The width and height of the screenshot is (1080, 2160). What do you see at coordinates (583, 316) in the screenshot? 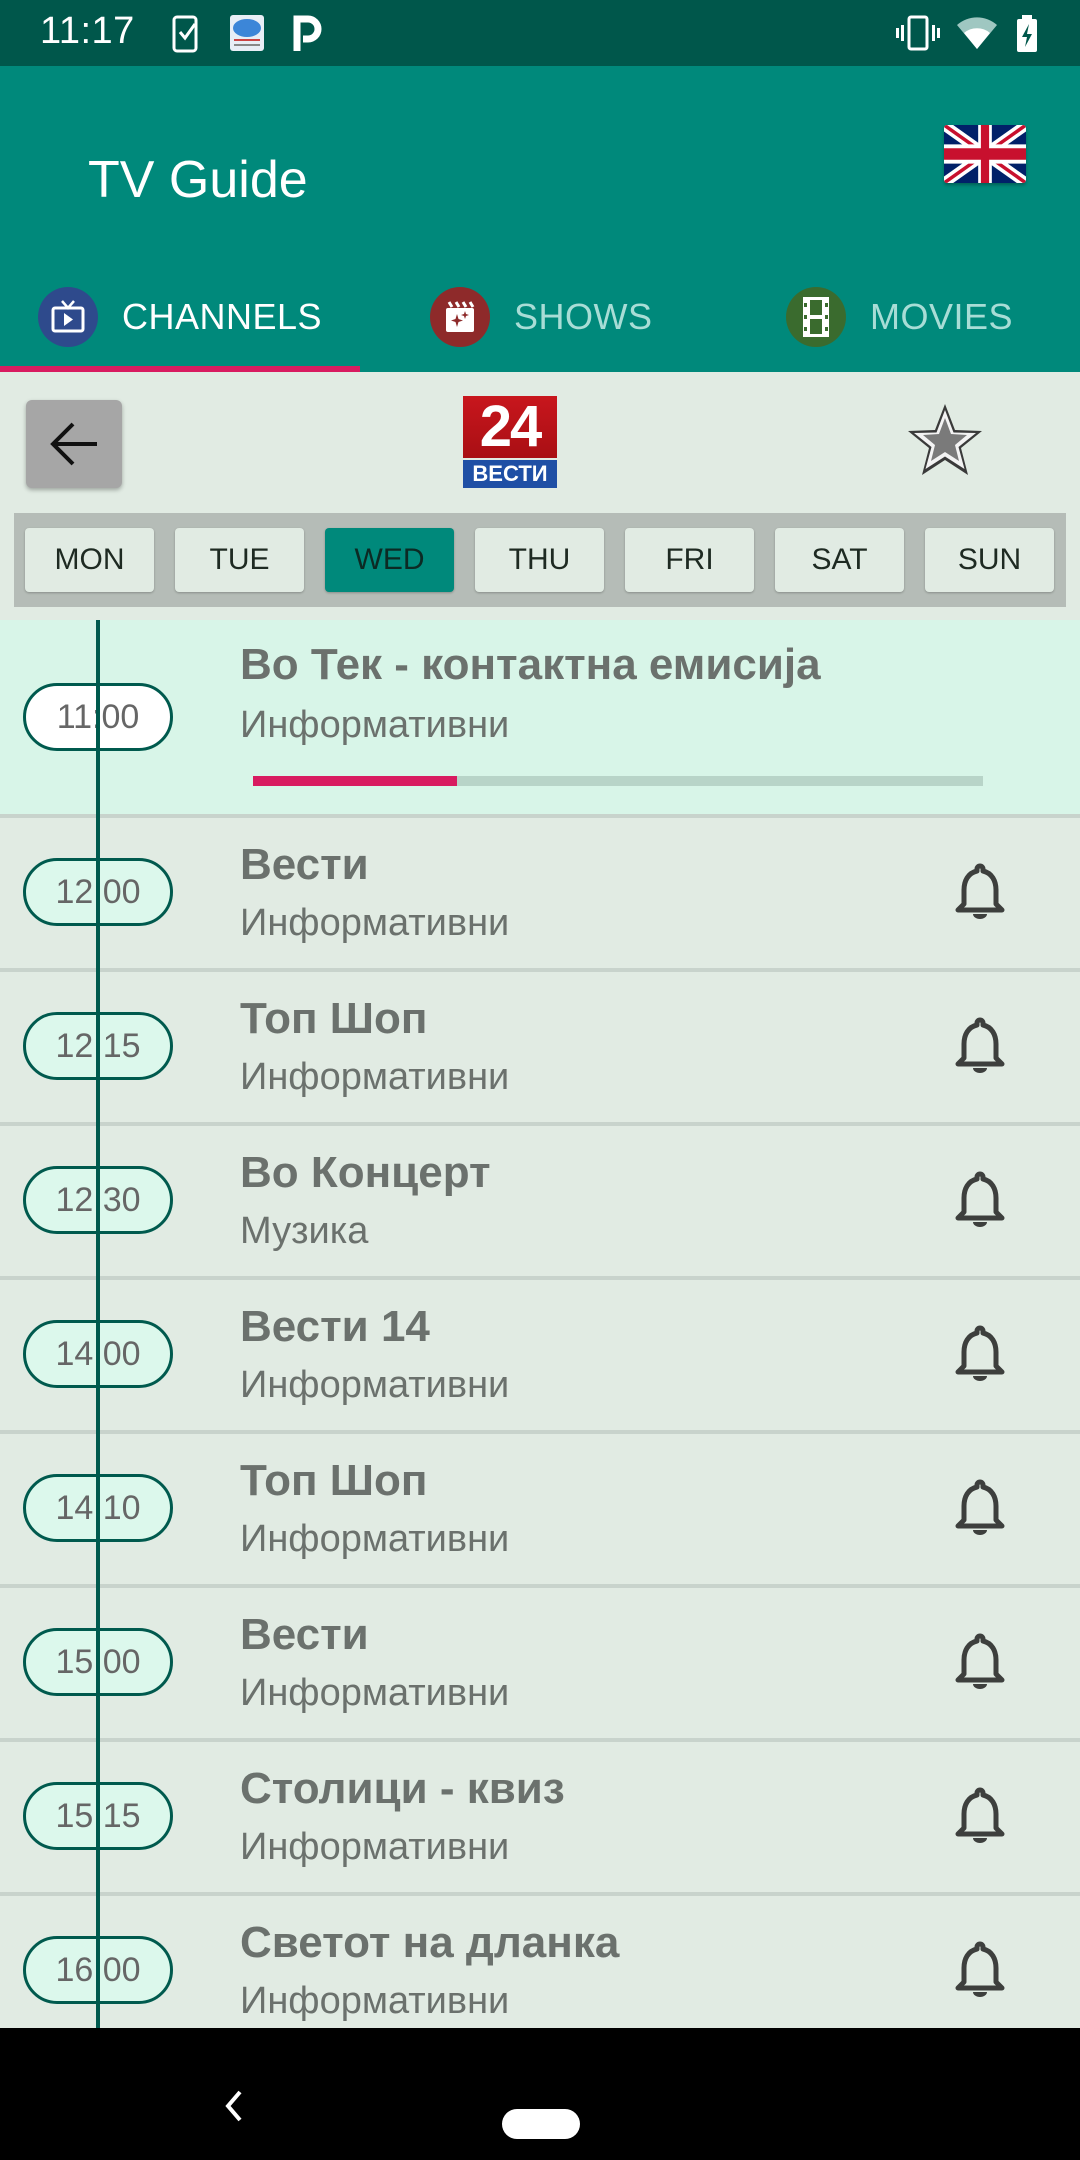
I see `tab-shows-label: SHOWS` at bounding box center [583, 316].